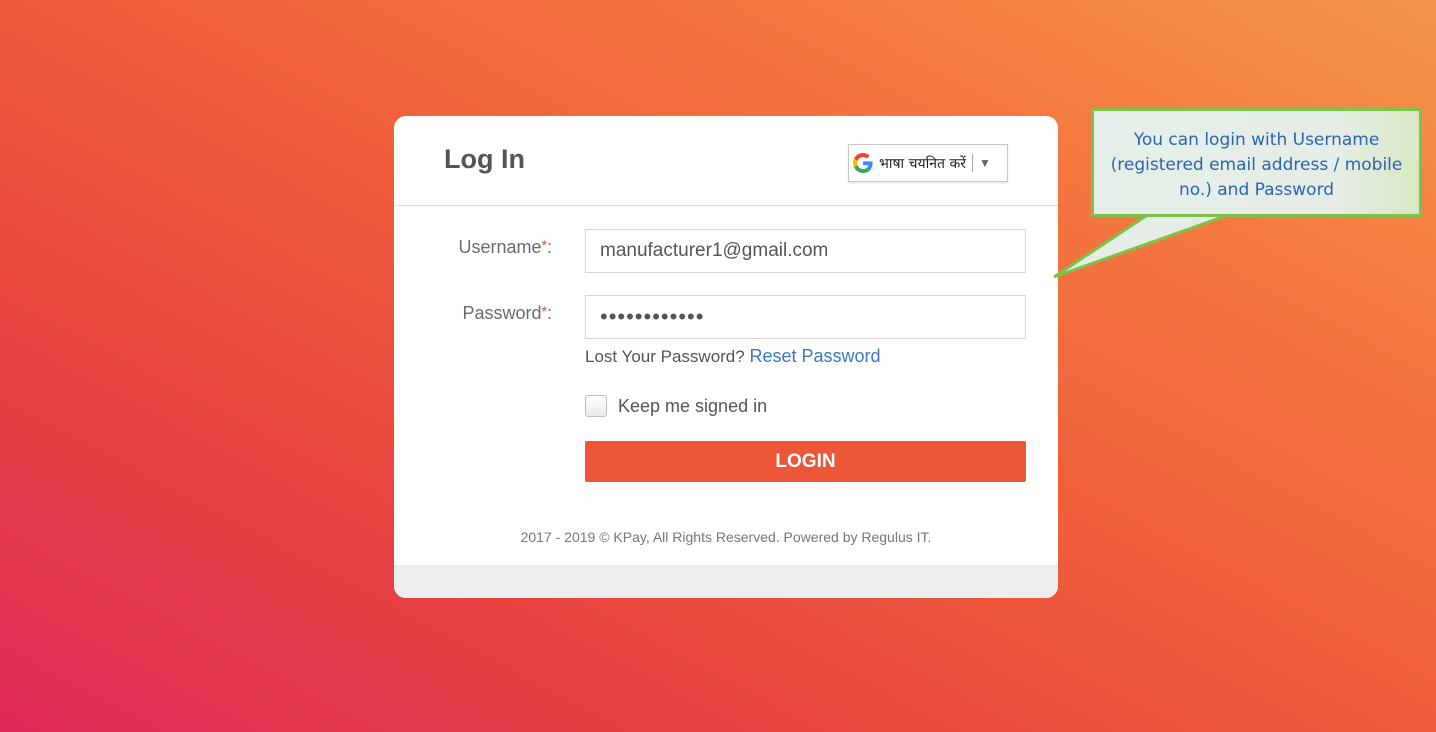 The height and width of the screenshot is (732, 1436). I want to click on callout-line: (registered email address / mobile, so click(1256, 165).